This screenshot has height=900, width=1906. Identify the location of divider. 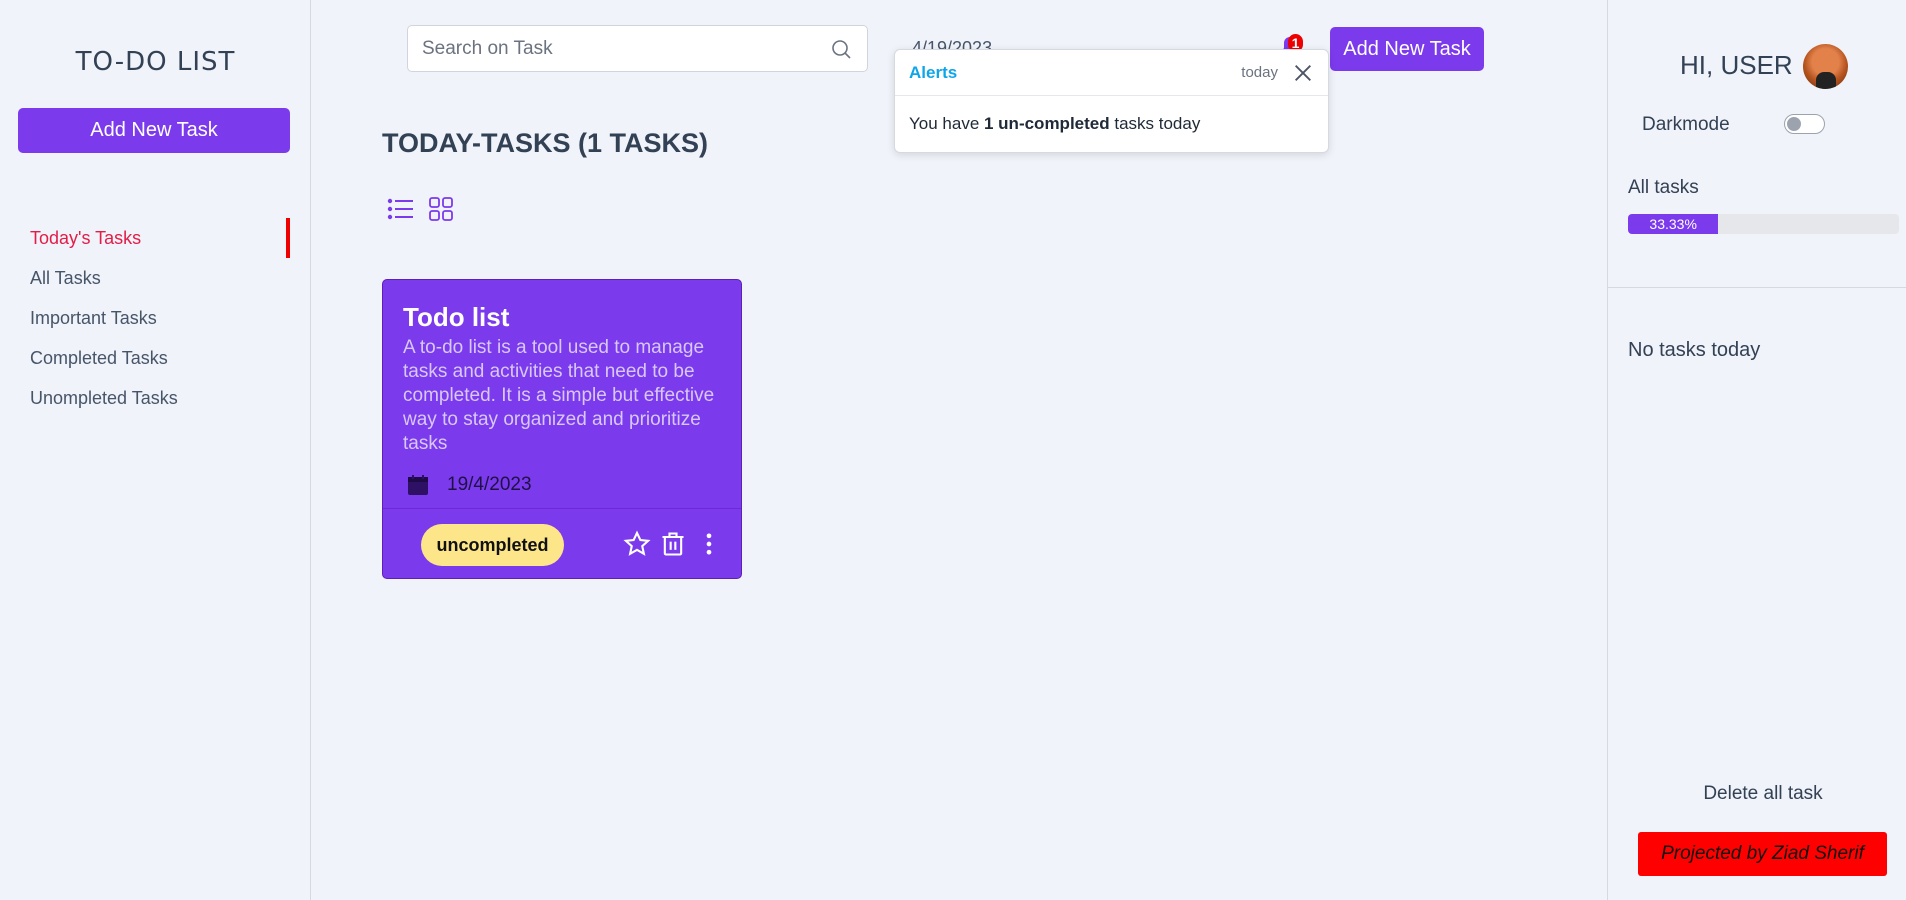
(1757, 287).